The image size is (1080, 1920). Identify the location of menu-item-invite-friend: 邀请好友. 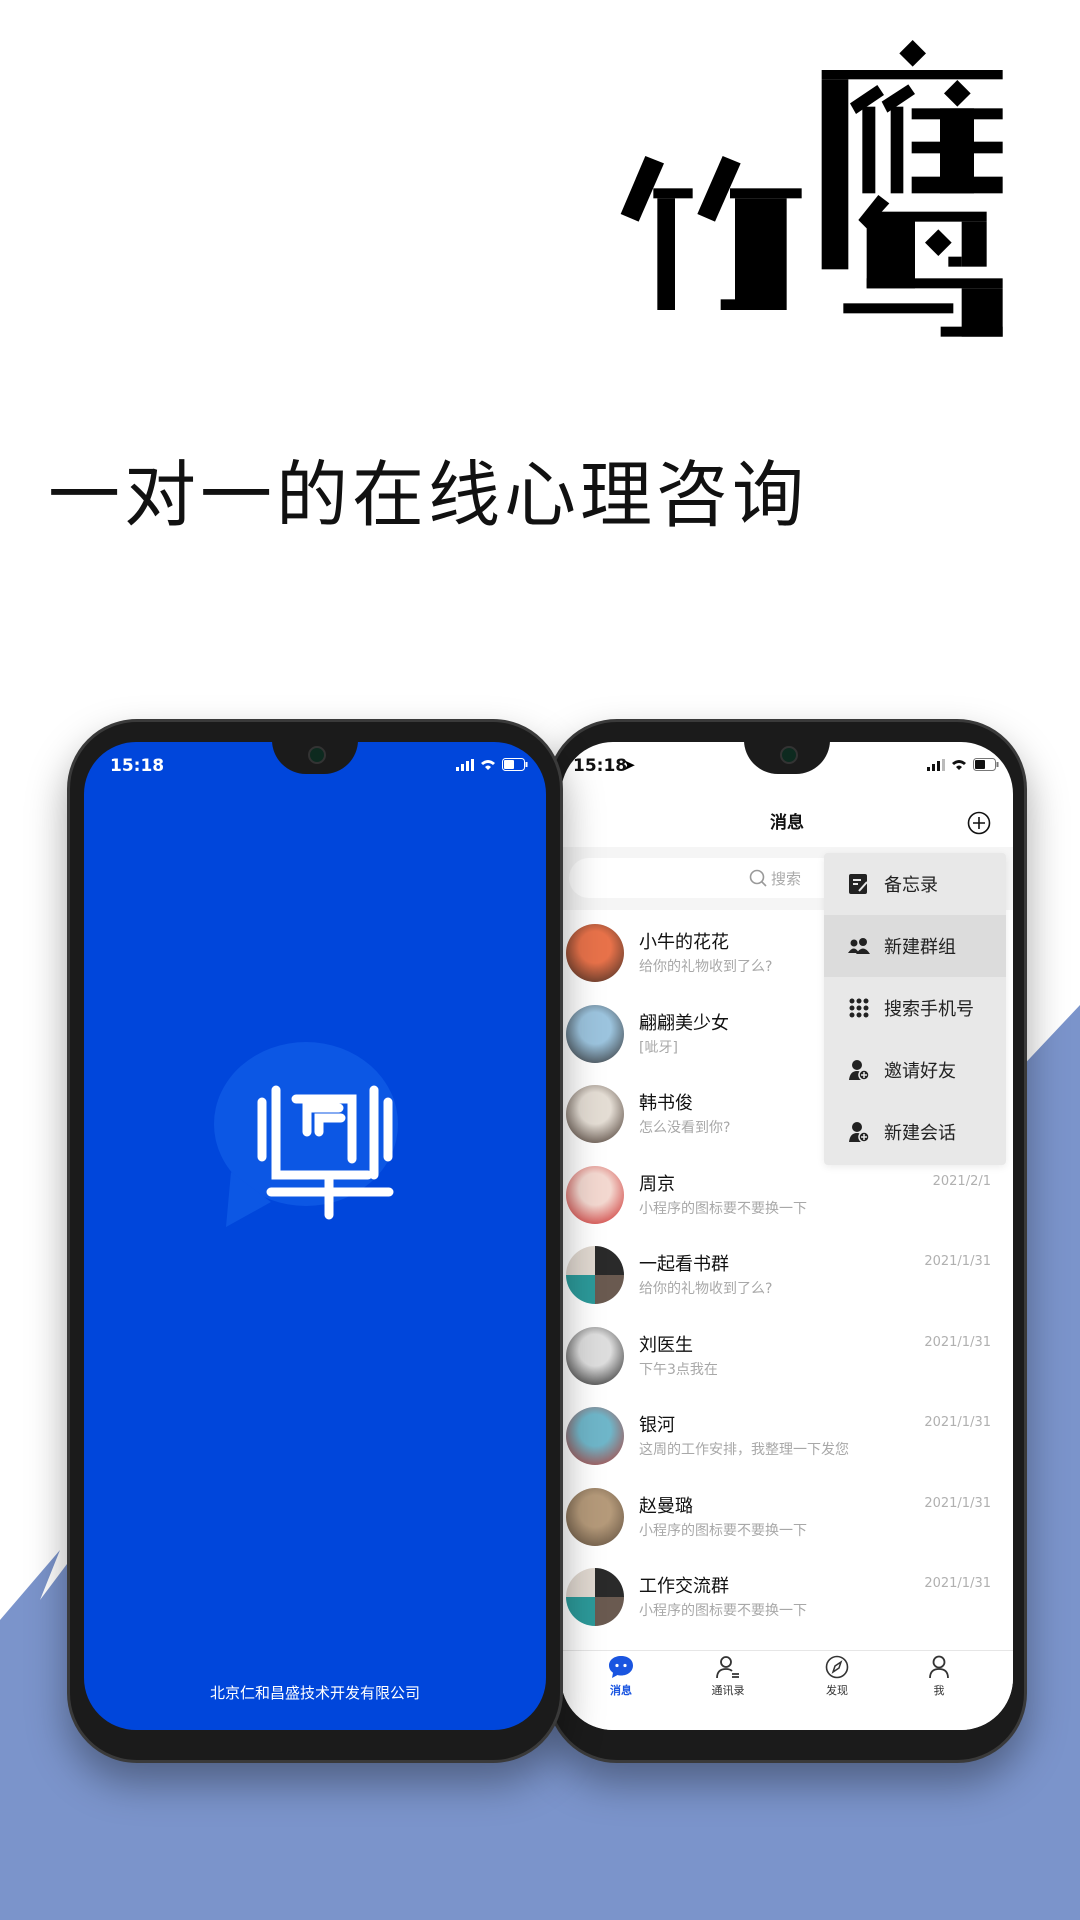
(915, 1070).